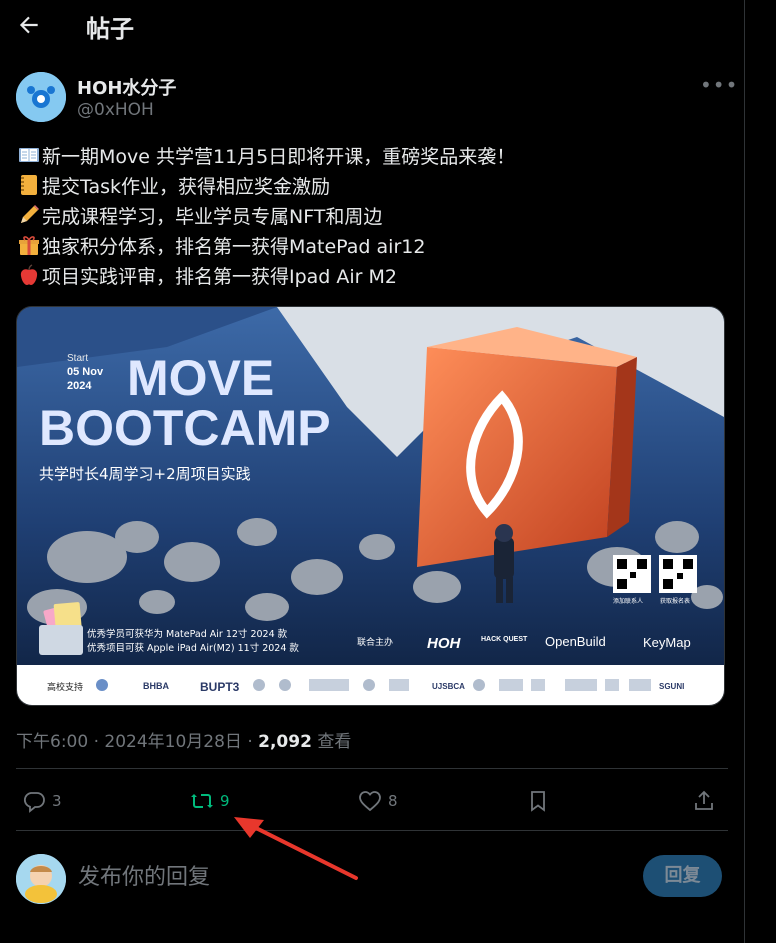 Image resolution: width=776 pixels, height=943 pixels. What do you see at coordinates (29, 25) in the screenshot?
I see `back-arrow-icon` at bounding box center [29, 25].